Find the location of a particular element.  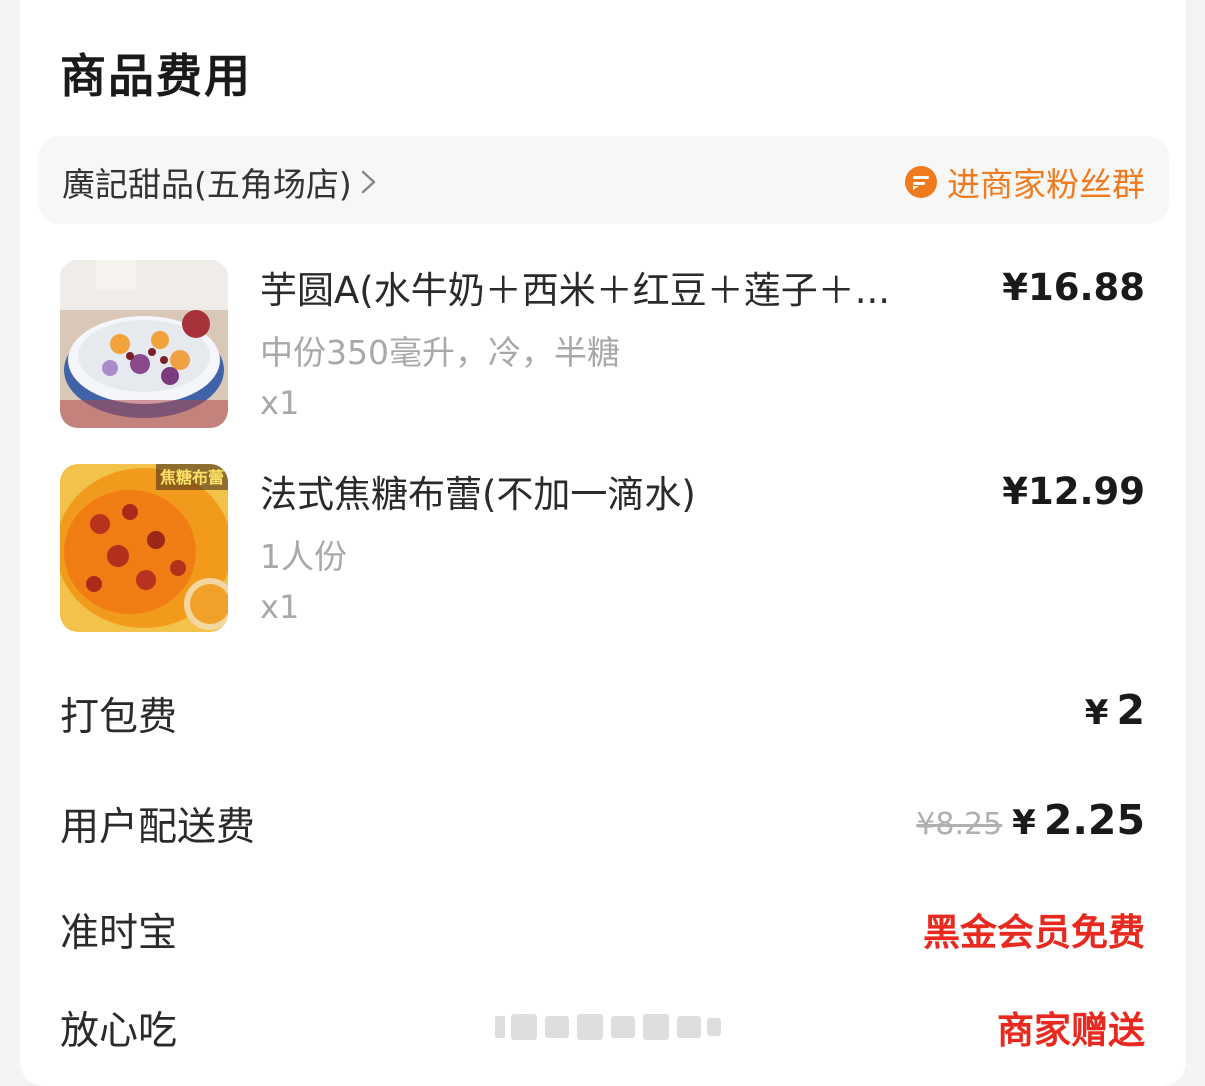

item-name: 法式焦糖布蕾(不加一滴水) is located at coordinates (478, 494).